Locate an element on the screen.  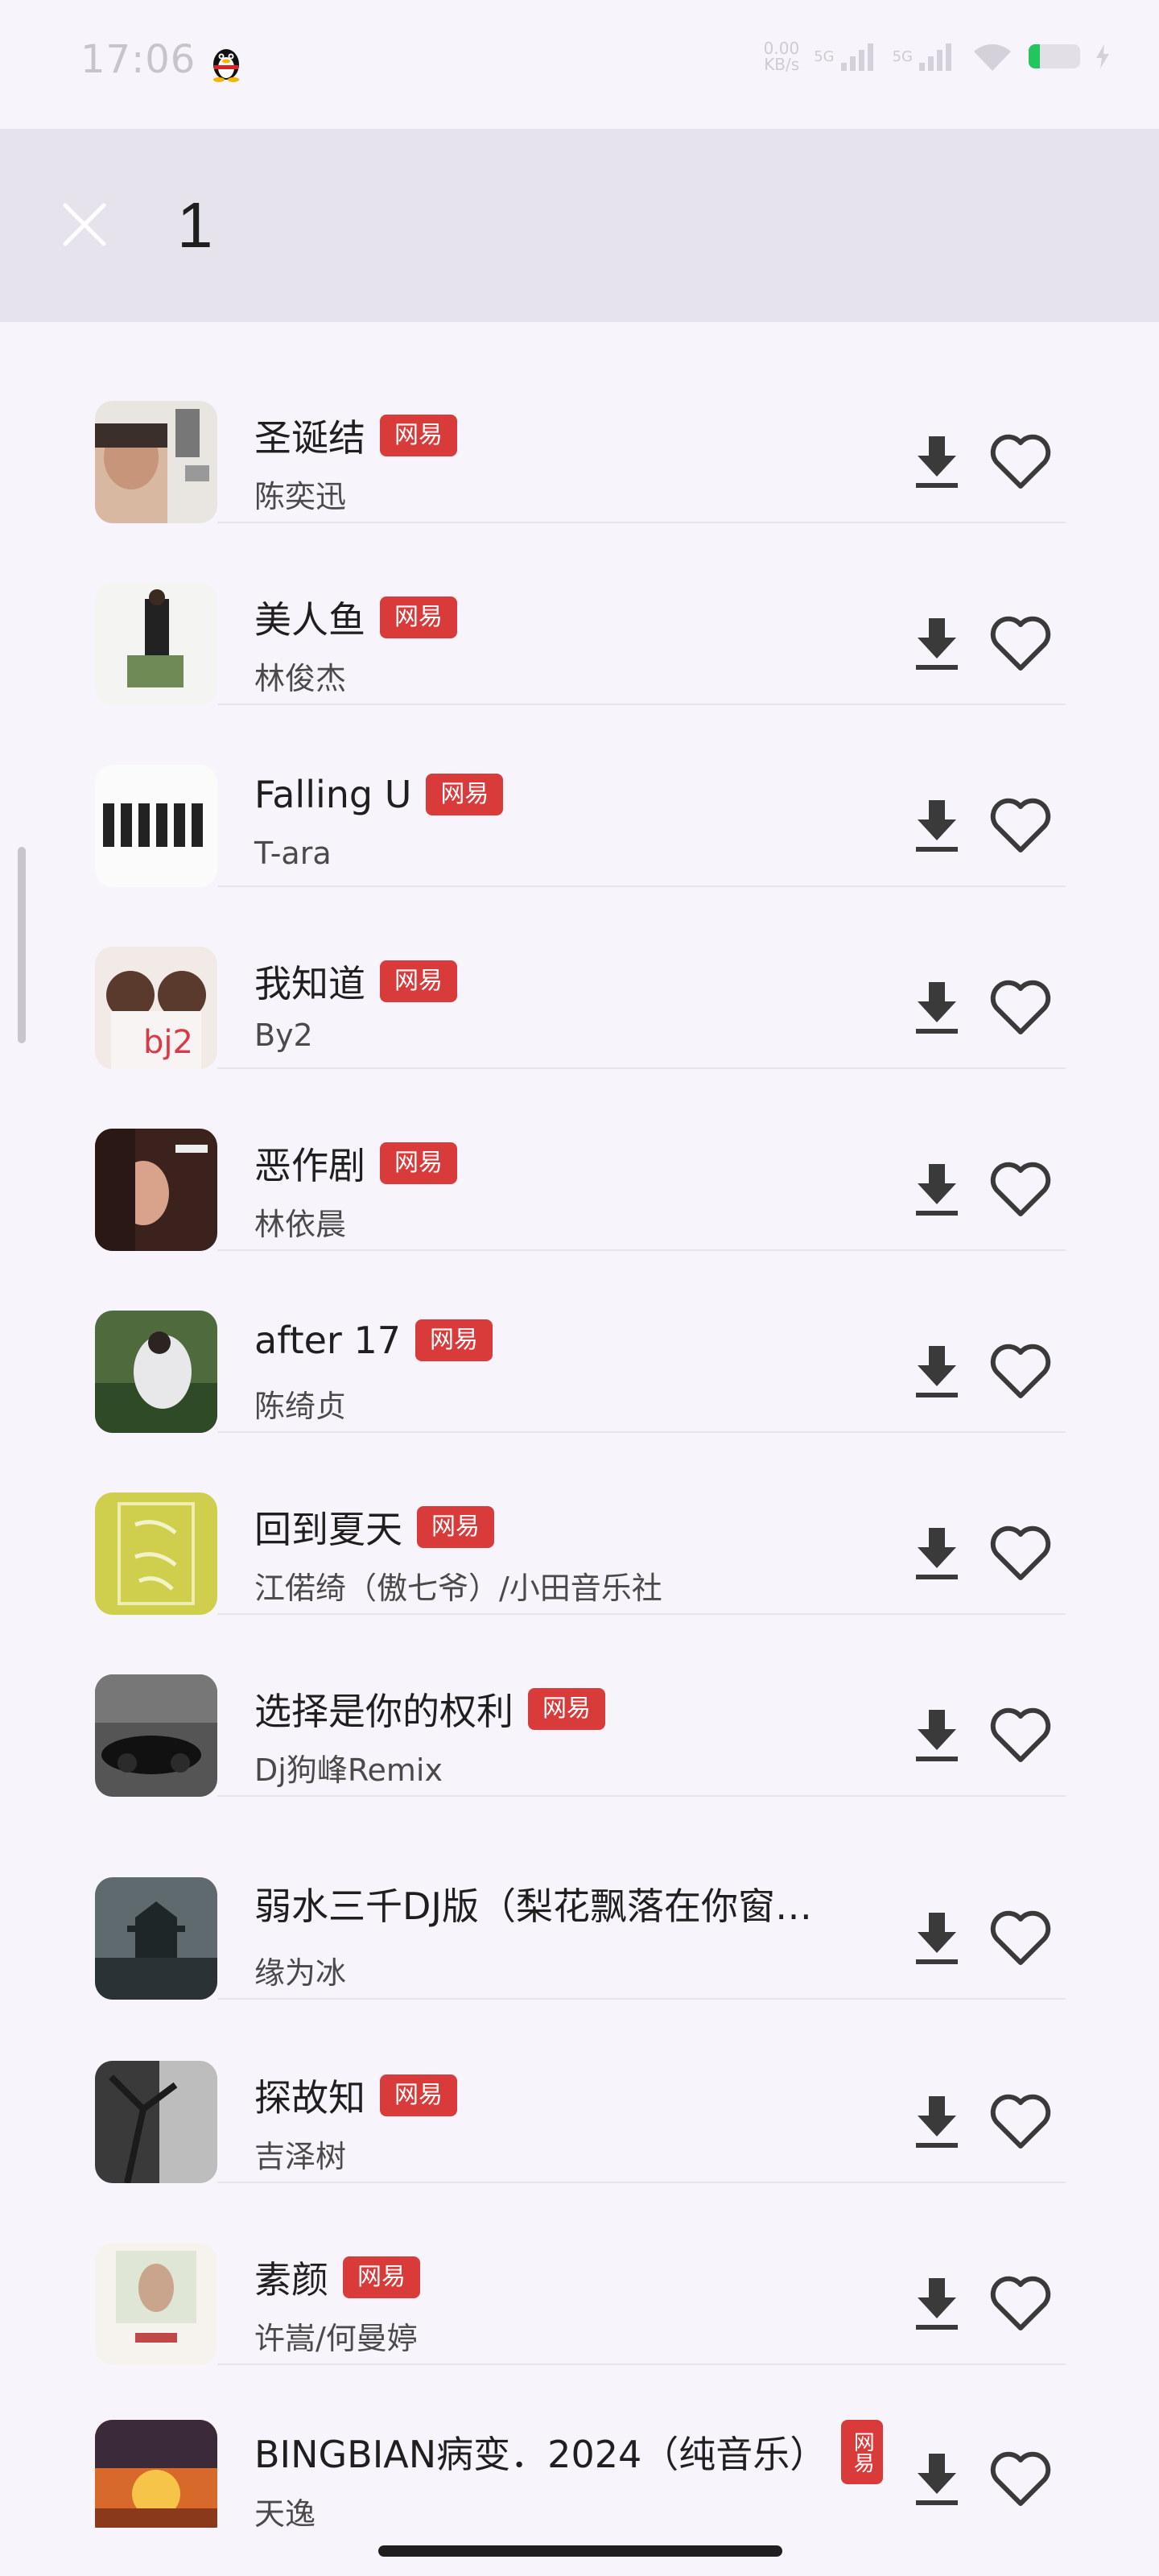
signal-2: 5G is located at coordinates (924, 56).